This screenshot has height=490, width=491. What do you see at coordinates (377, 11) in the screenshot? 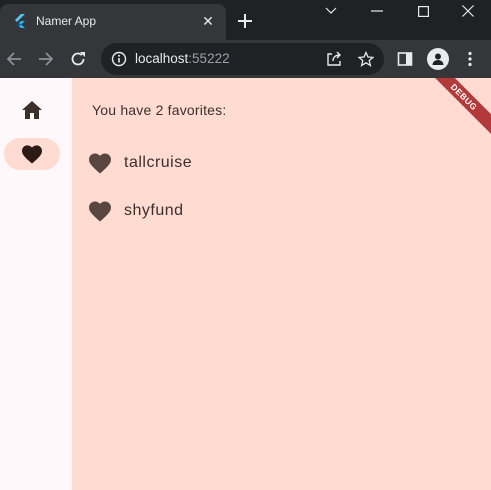
I see `minimize-icon` at bounding box center [377, 11].